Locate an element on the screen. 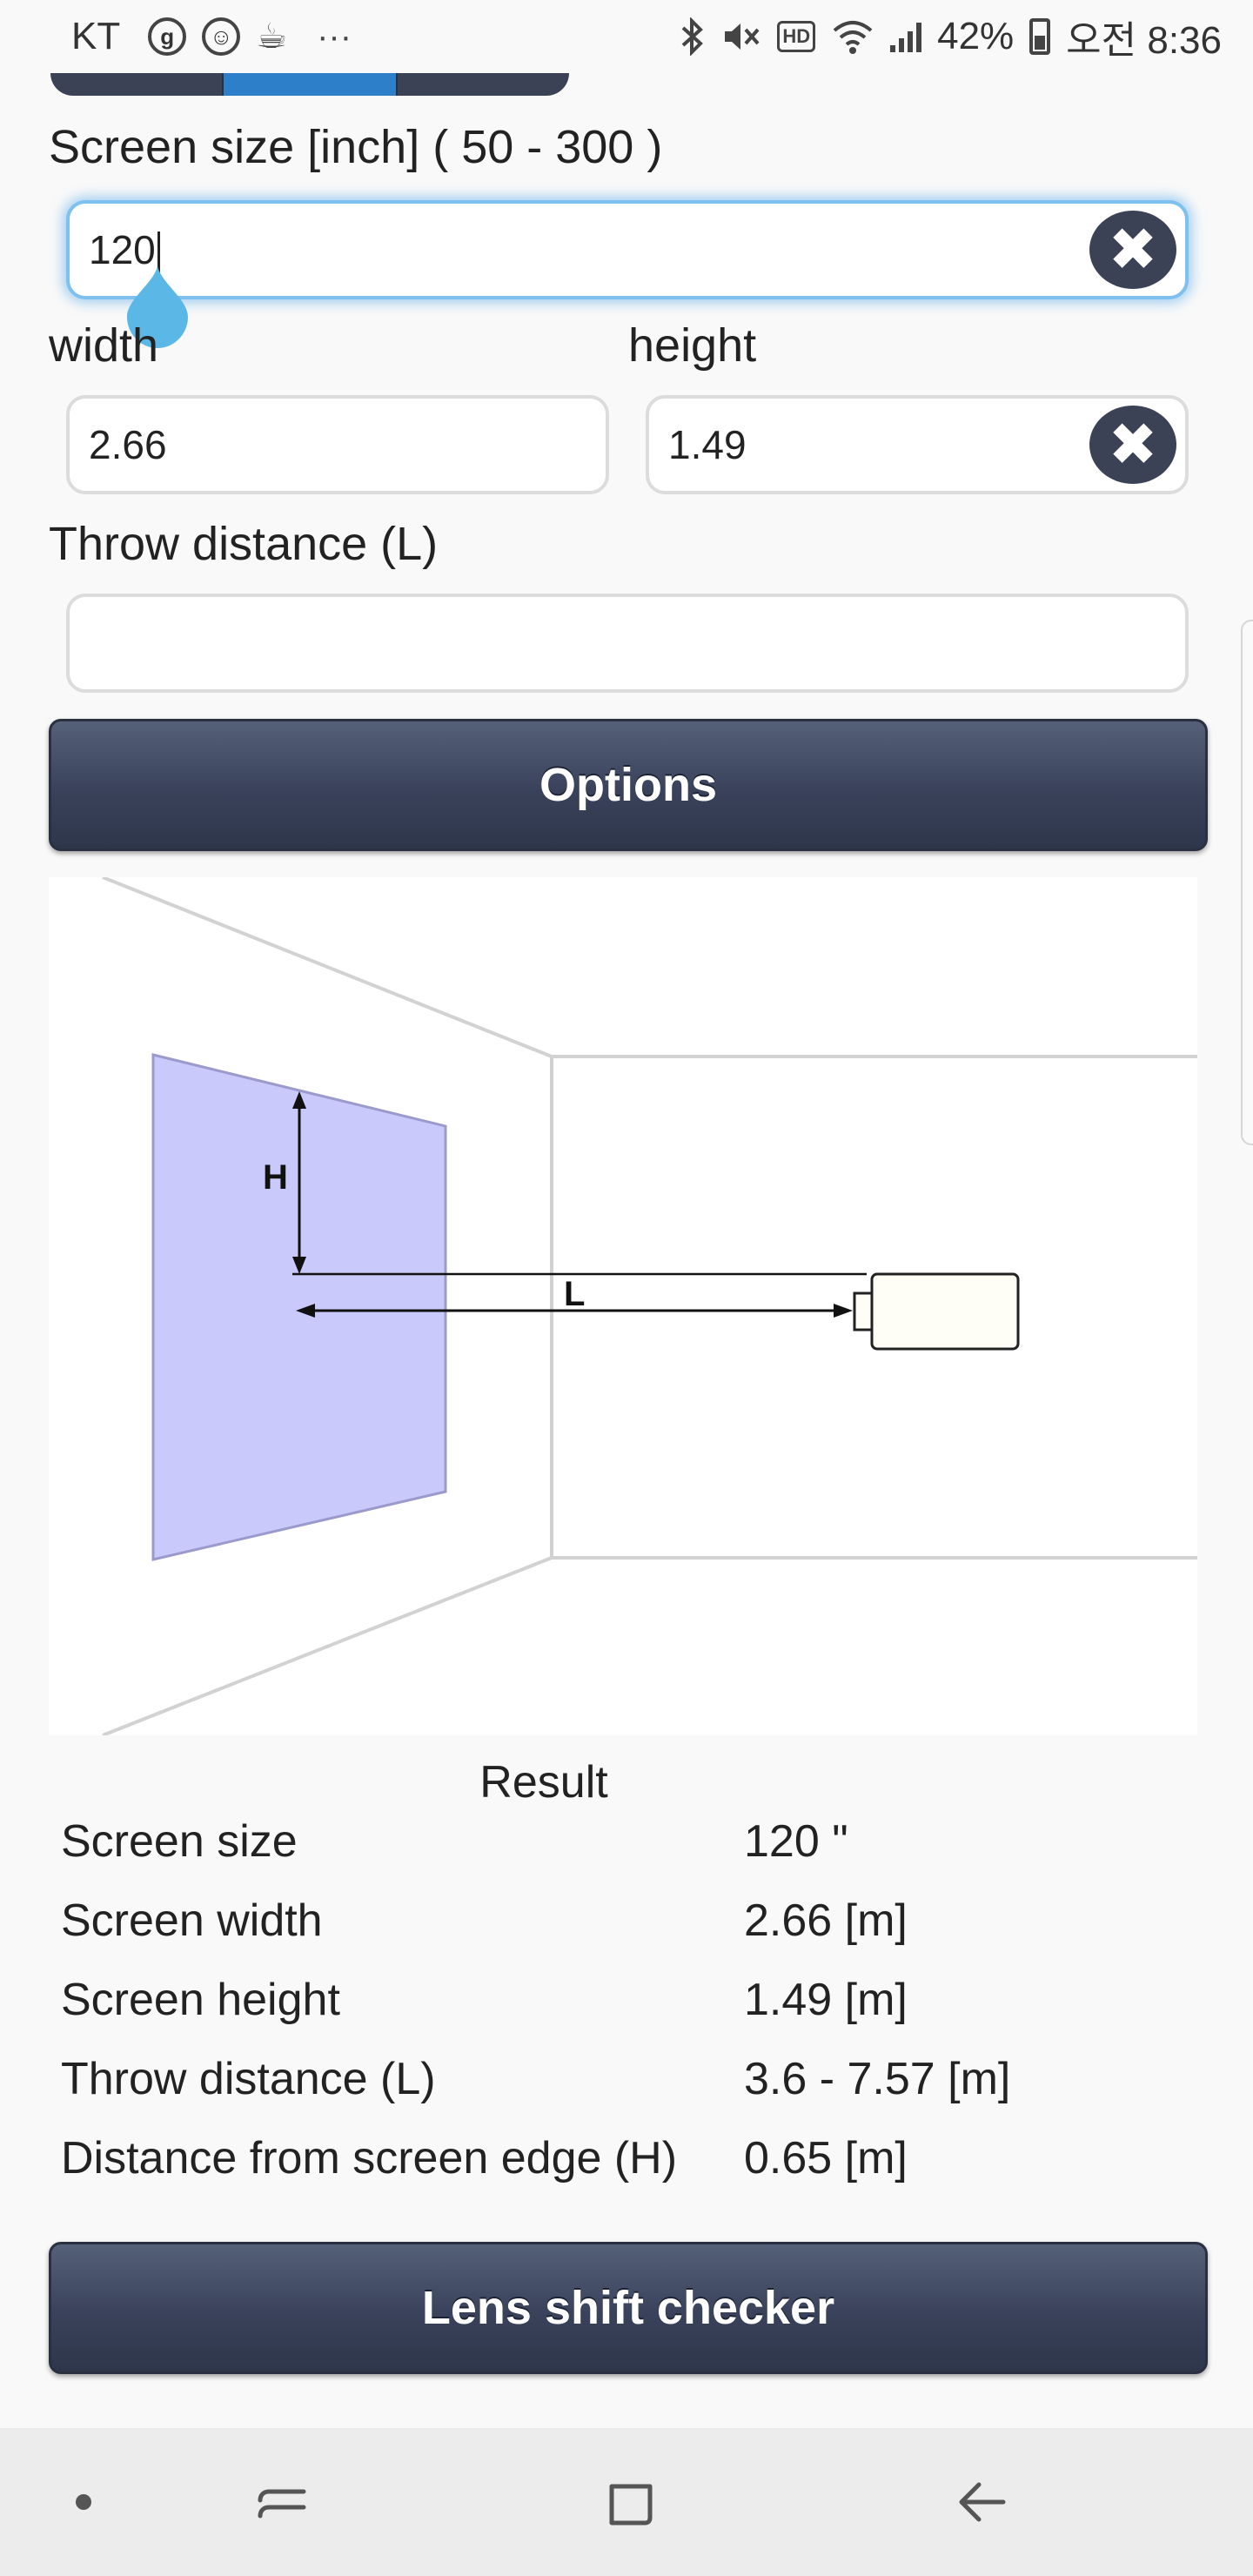  lens-shift-checker-label: Lens shift checker is located at coordinates (628, 2308).